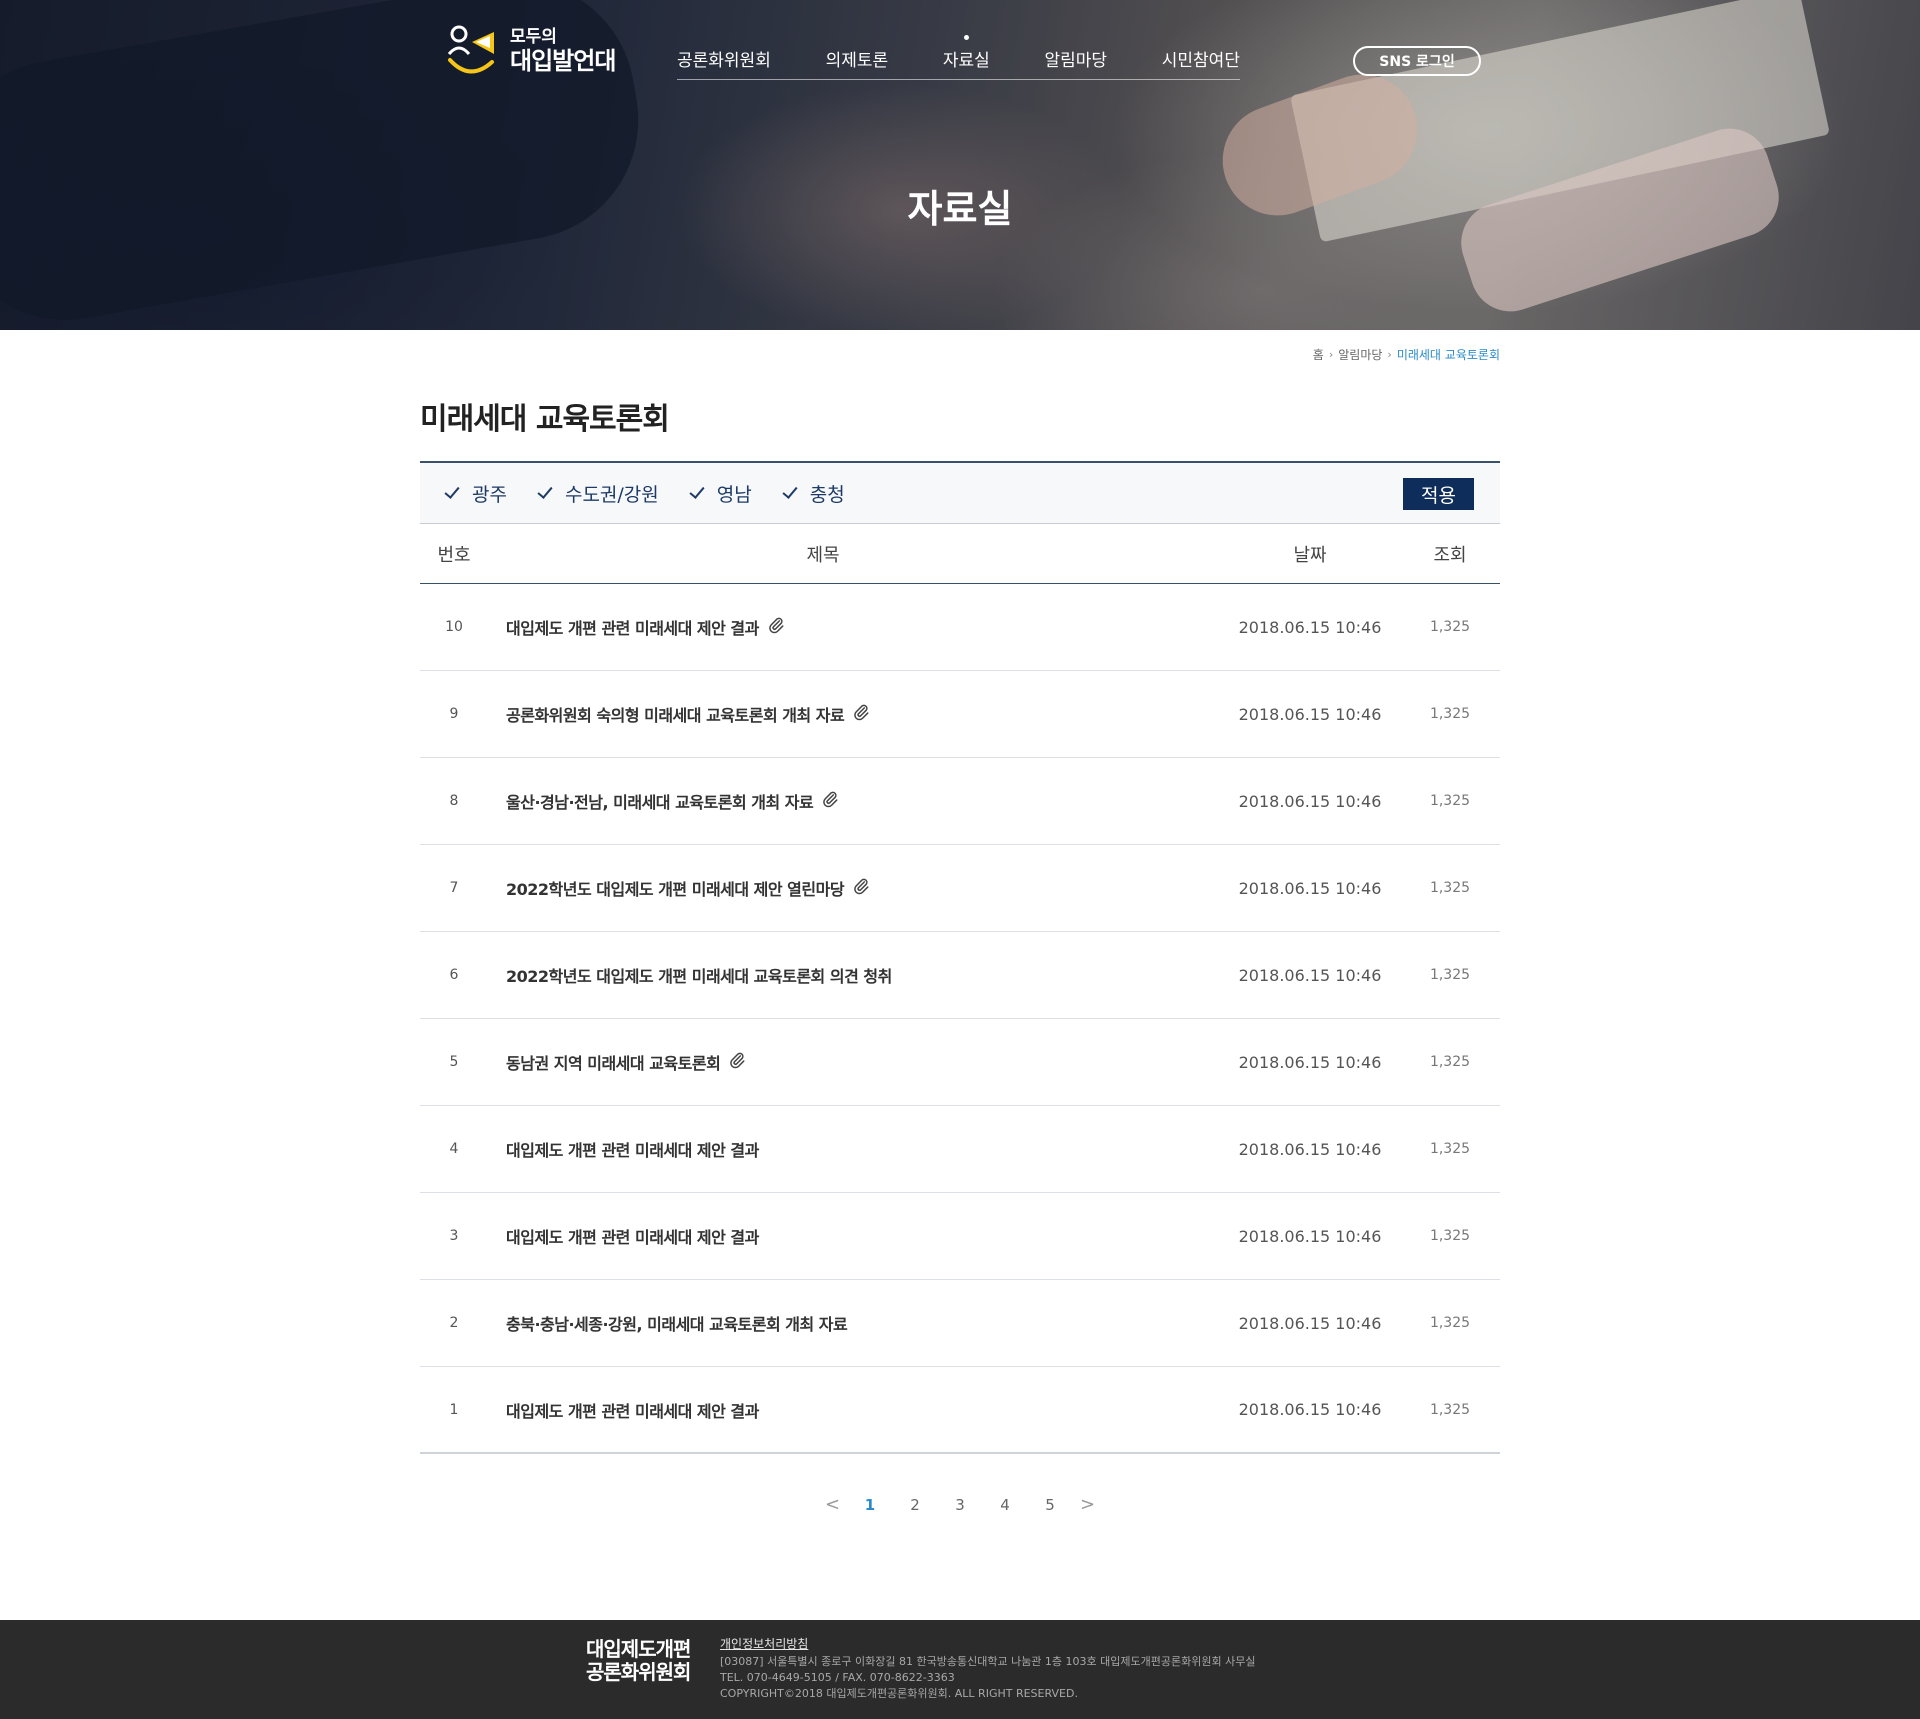 The width and height of the screenshot is (1920, 1719). I want to click on sns-login-button: SNS 로그인, so click(1417, 61).